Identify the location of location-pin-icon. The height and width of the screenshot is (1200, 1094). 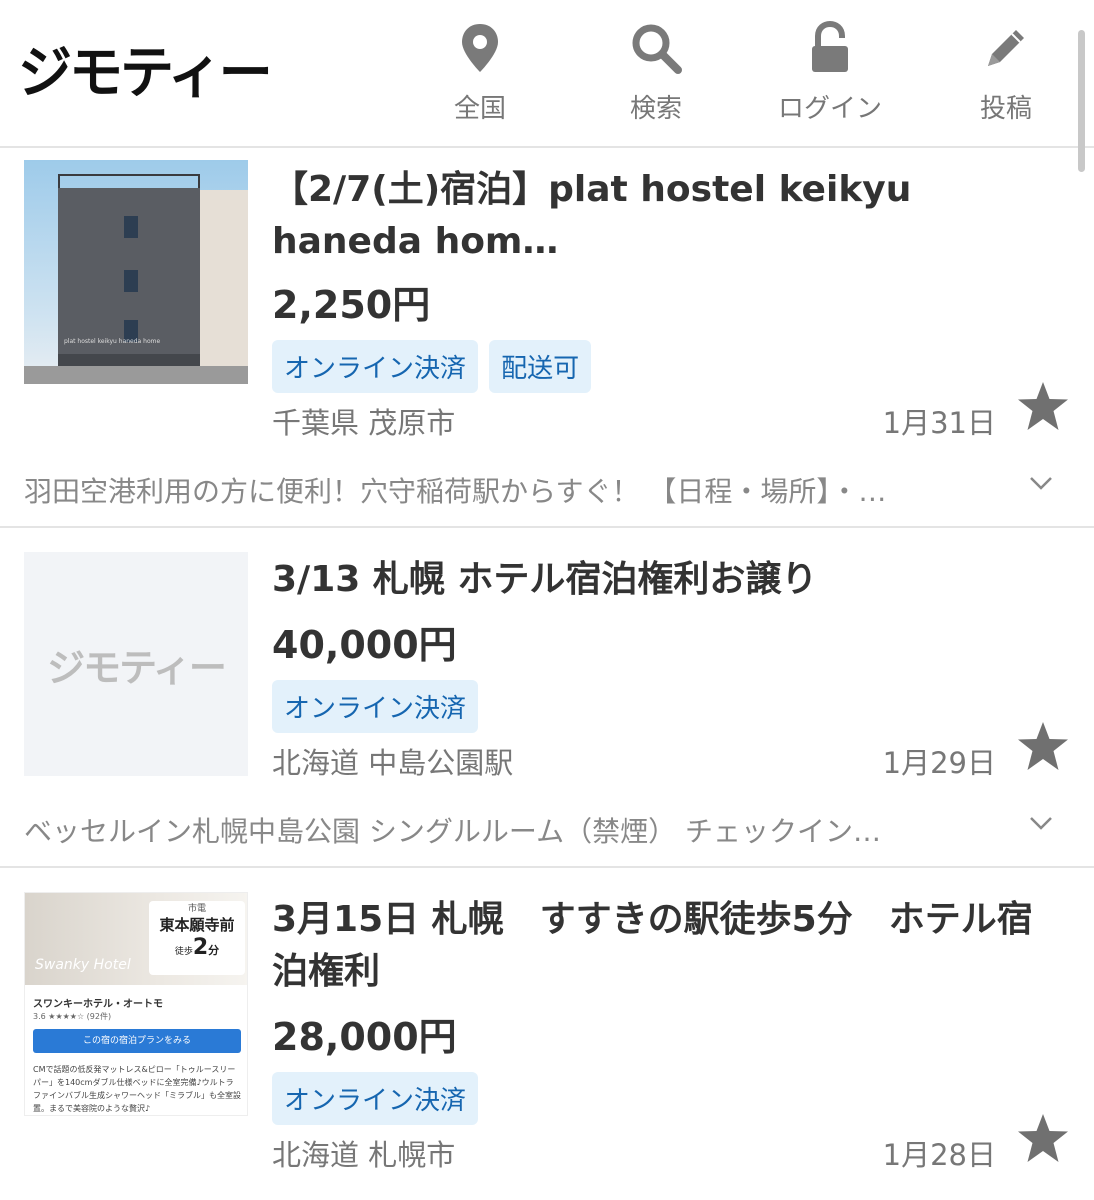
(480, 48).